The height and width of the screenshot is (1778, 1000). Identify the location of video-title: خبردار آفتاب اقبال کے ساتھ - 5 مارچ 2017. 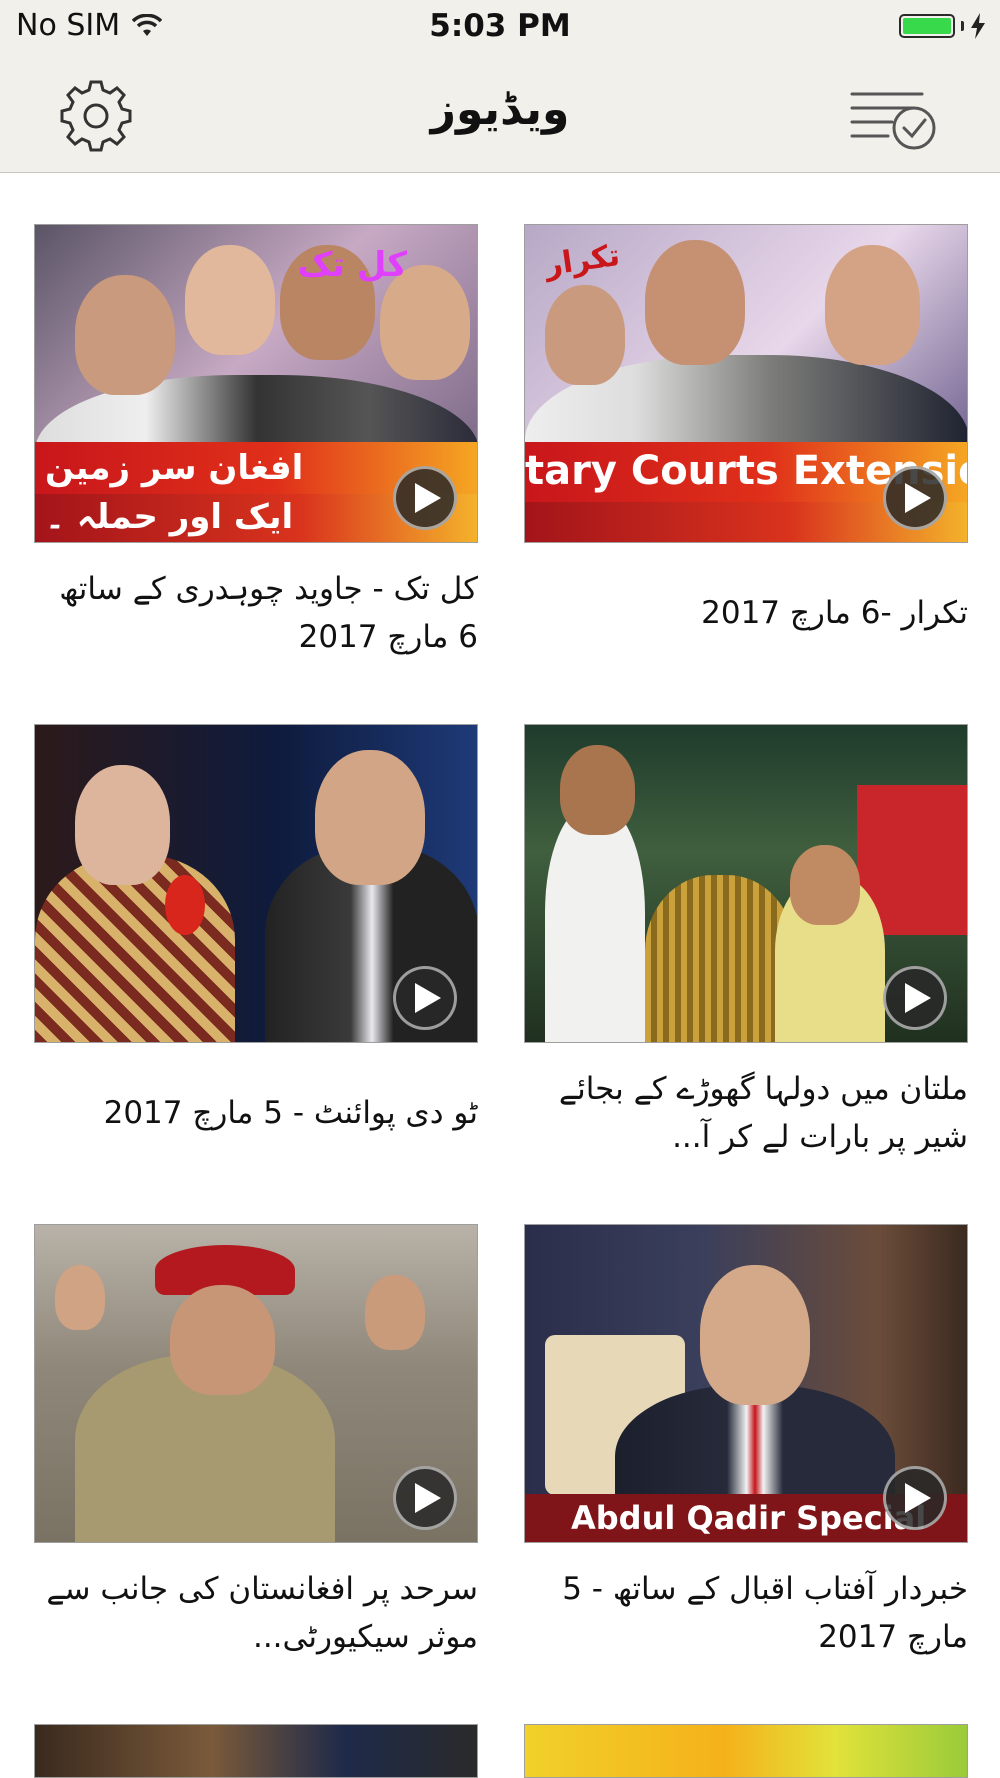
(746, 1613).